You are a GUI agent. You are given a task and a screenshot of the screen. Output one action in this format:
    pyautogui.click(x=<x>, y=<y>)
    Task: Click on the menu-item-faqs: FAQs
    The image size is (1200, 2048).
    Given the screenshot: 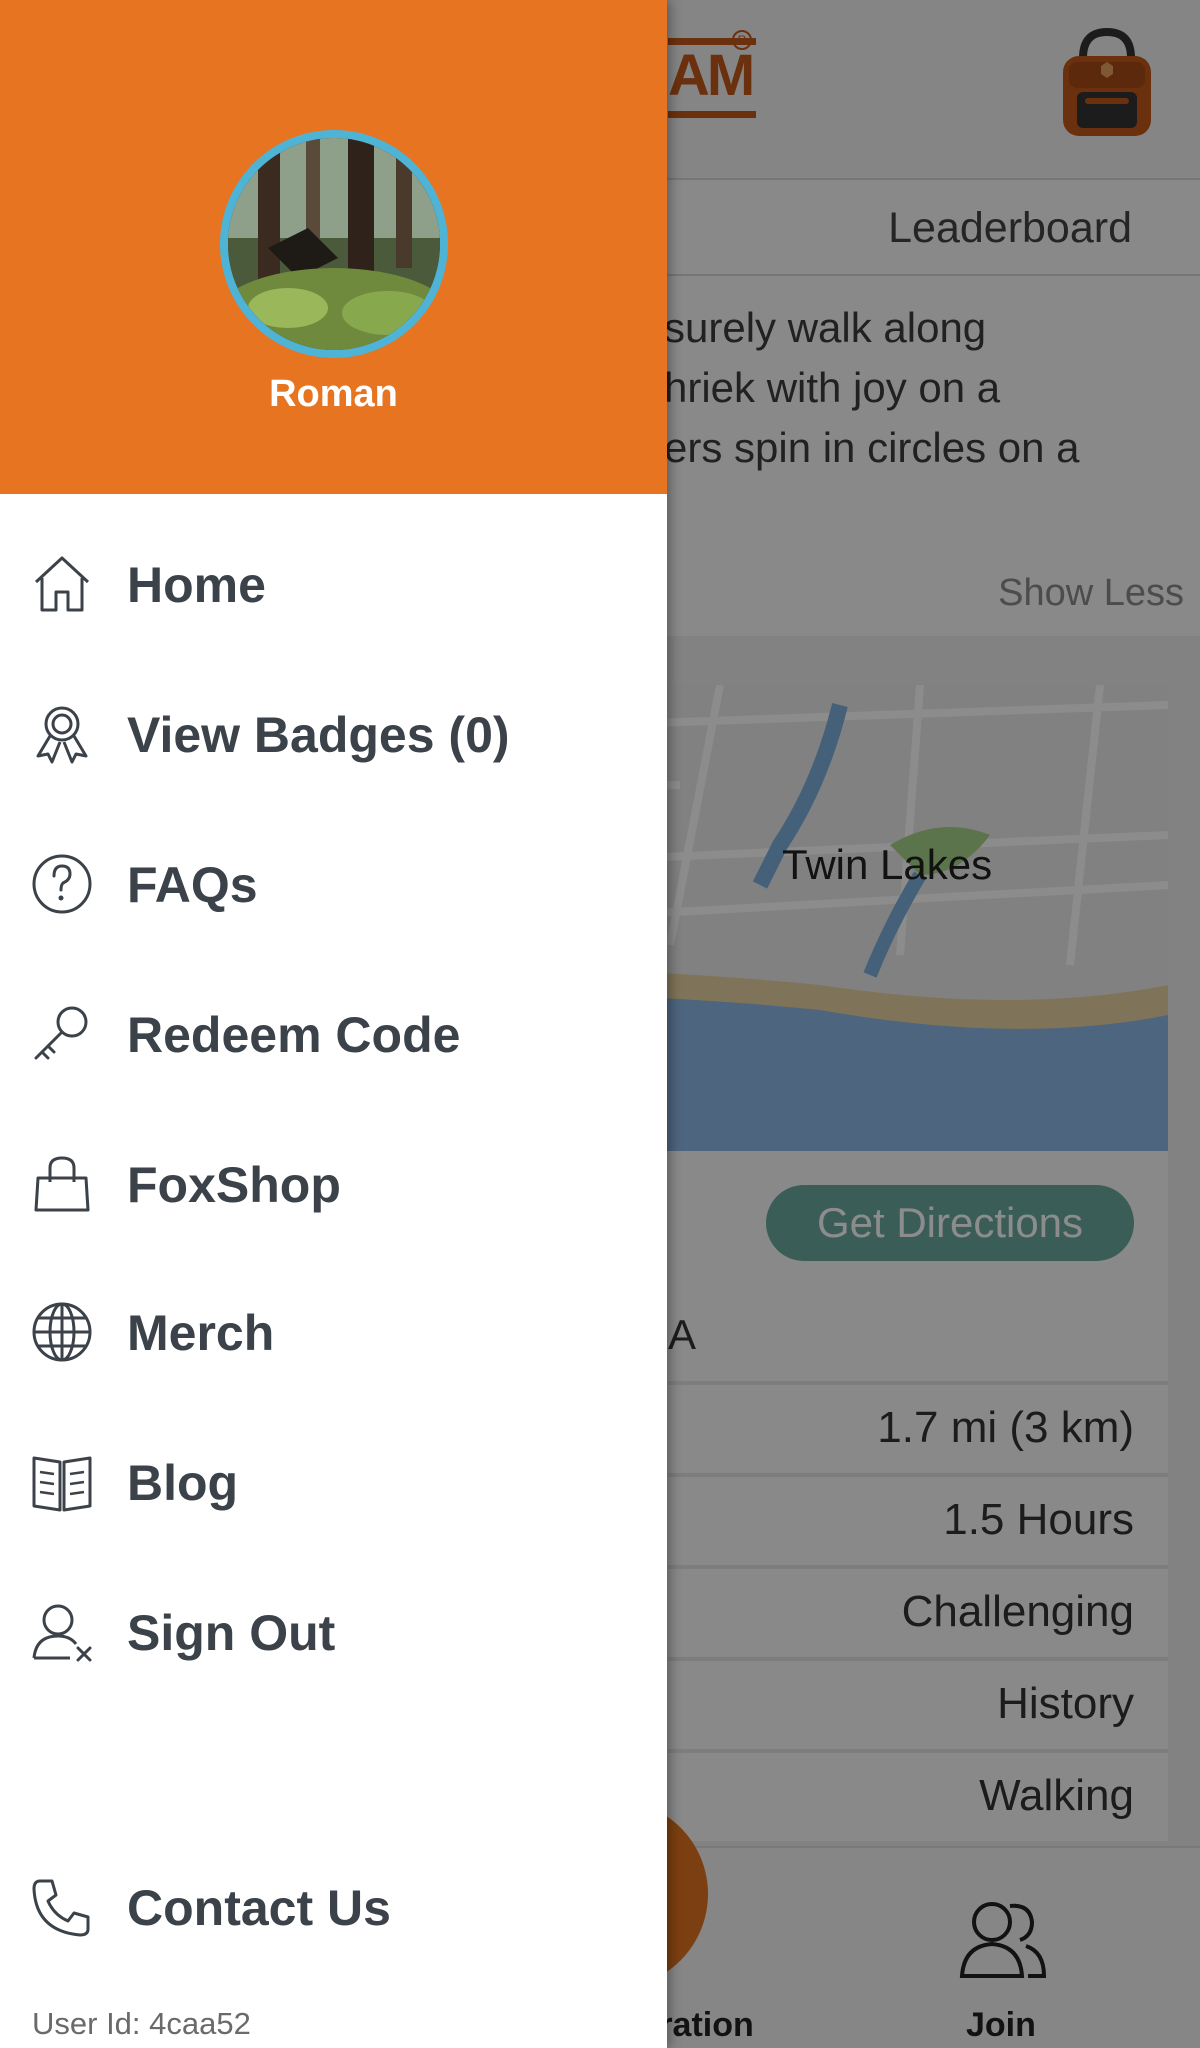 What is the action you would take?
    pyautogui.click(x=333, y=882)
    